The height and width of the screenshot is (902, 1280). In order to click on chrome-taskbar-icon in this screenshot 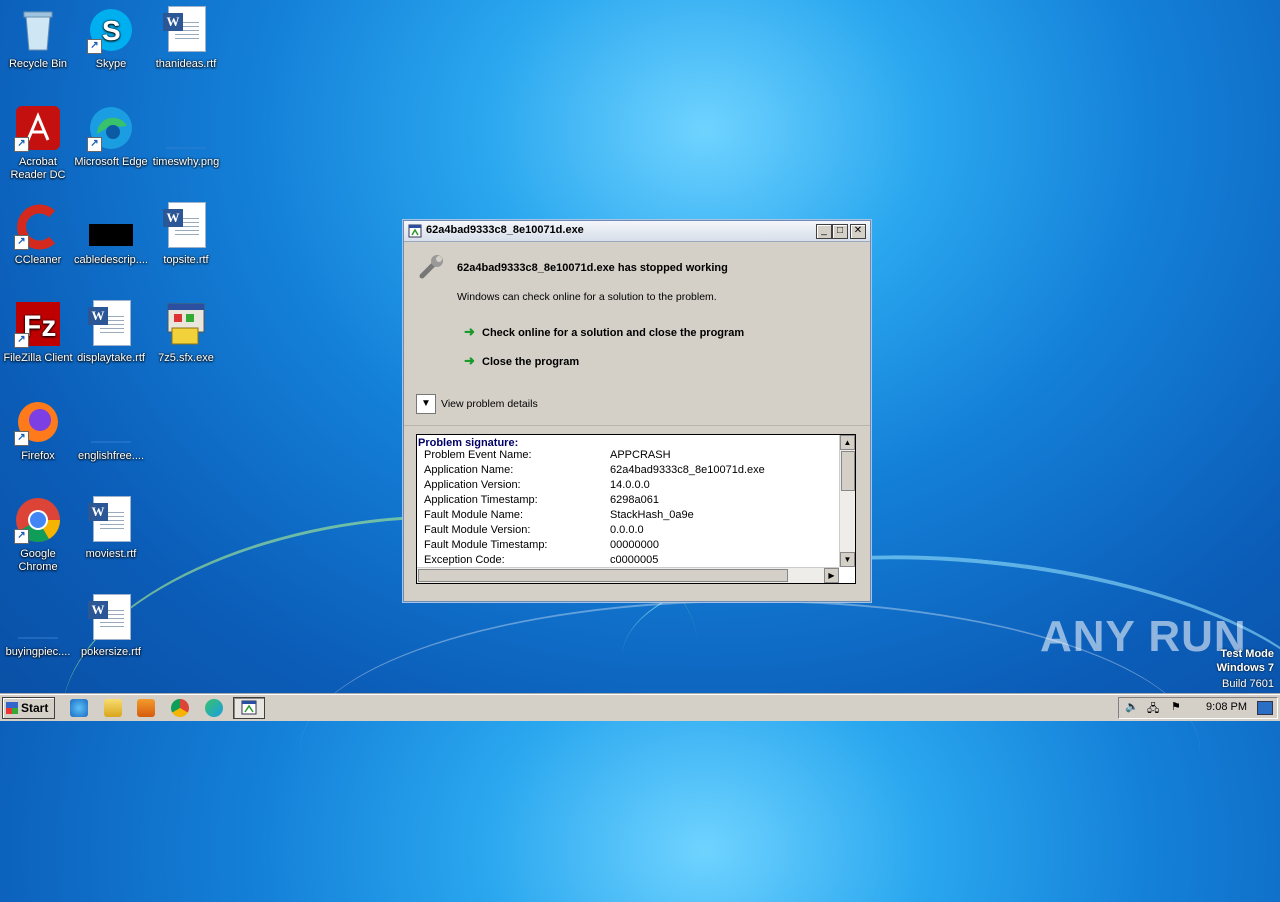, I will do `click(180, 708)`.